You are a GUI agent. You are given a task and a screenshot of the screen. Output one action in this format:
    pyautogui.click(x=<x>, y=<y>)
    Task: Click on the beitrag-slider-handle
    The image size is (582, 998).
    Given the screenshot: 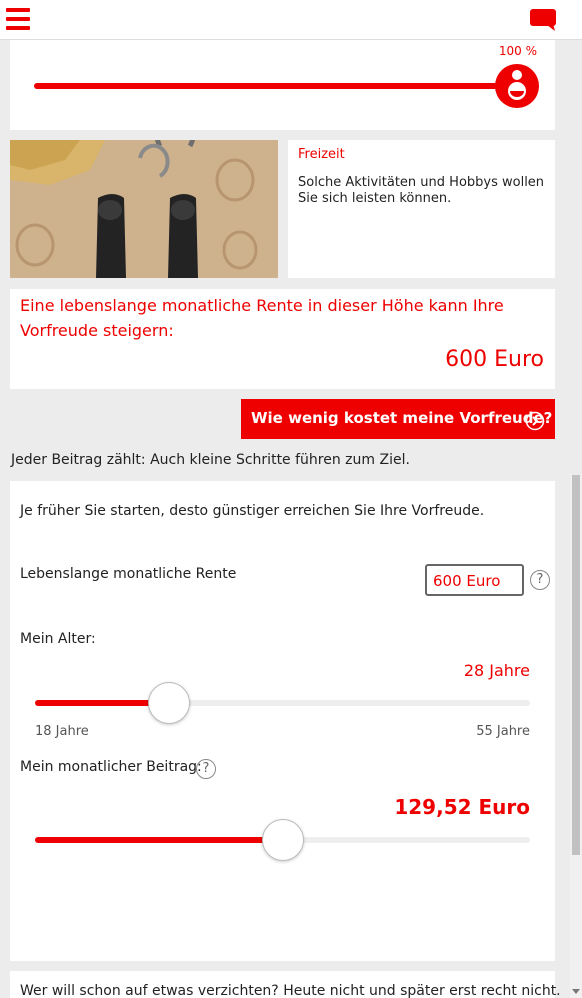 What is the action you would take?
    pyautogui.click(x=282, y=840)
    